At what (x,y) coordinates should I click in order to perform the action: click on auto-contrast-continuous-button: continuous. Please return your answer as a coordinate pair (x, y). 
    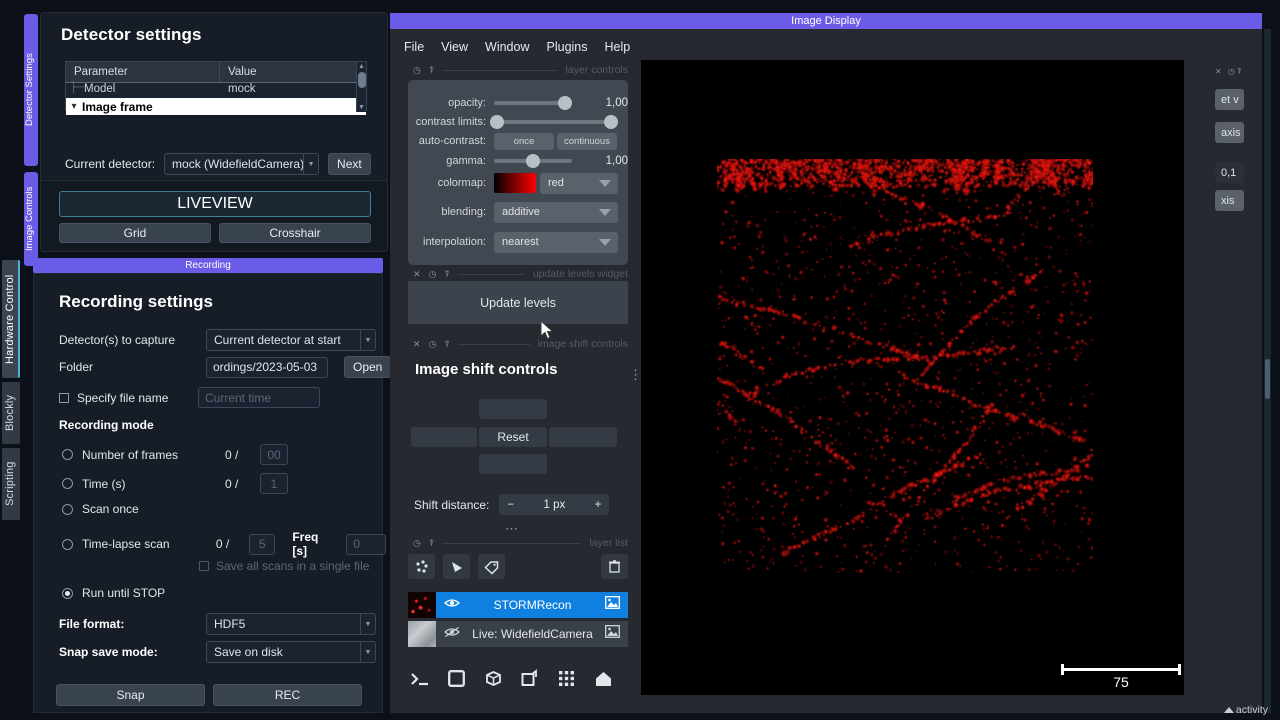
    Looking at the image, I should click on (587, 141).